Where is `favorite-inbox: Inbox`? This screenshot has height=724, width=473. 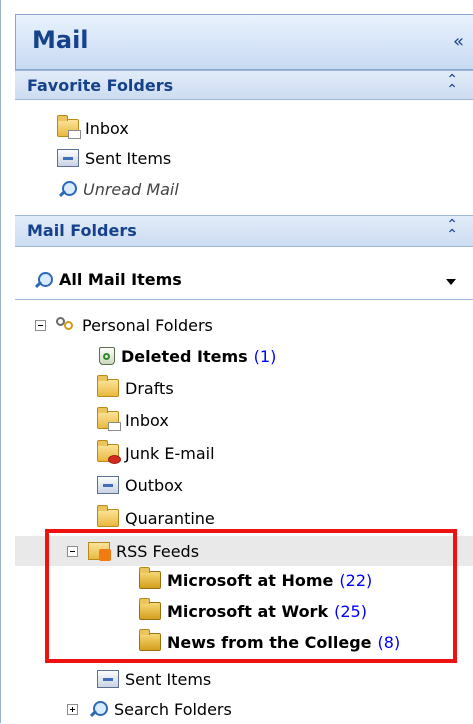
favorite-inbox: Inbox is located at coordinates (93, 128).